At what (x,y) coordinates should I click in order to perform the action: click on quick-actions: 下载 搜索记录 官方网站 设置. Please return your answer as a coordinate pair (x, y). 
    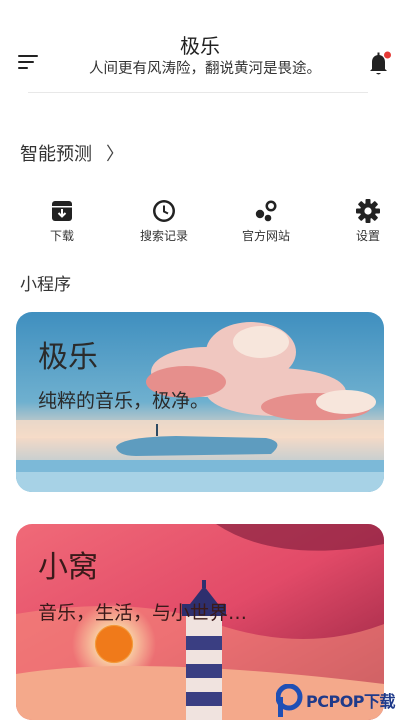
    Looking at the image, I should click on (200, 223).